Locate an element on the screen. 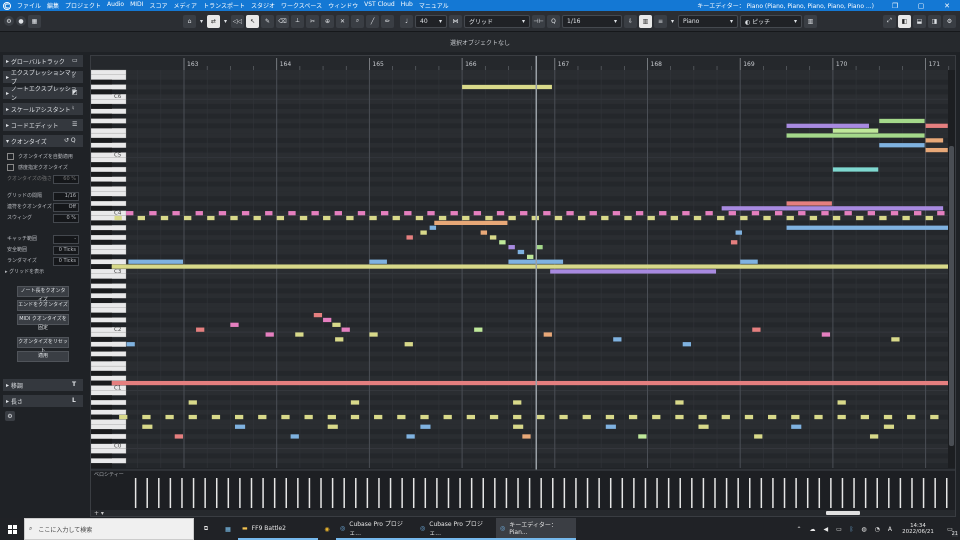 Image resolution: width=960 pixels, height=540 pixels. task-view-icon: ⧉ is located at coordinates (206, 529).